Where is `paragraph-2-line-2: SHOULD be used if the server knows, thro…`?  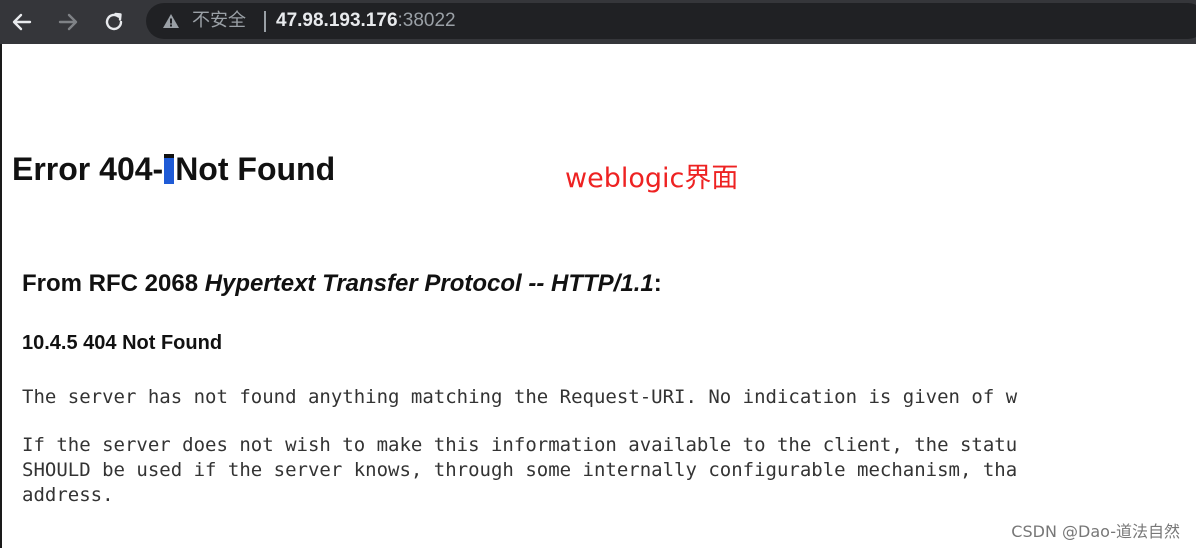 paragraph-2-line-2: SHOULD be used if the server knows, thro… is located at coordinates (520, 470).